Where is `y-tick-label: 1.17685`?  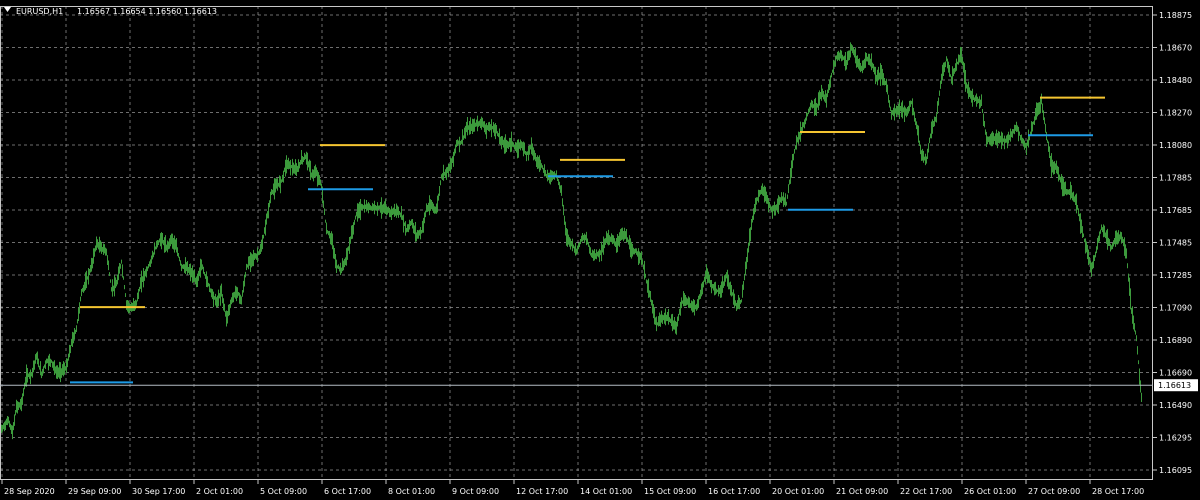 y-tick-label: 1.17685 is located at coordinates (1175, 210).